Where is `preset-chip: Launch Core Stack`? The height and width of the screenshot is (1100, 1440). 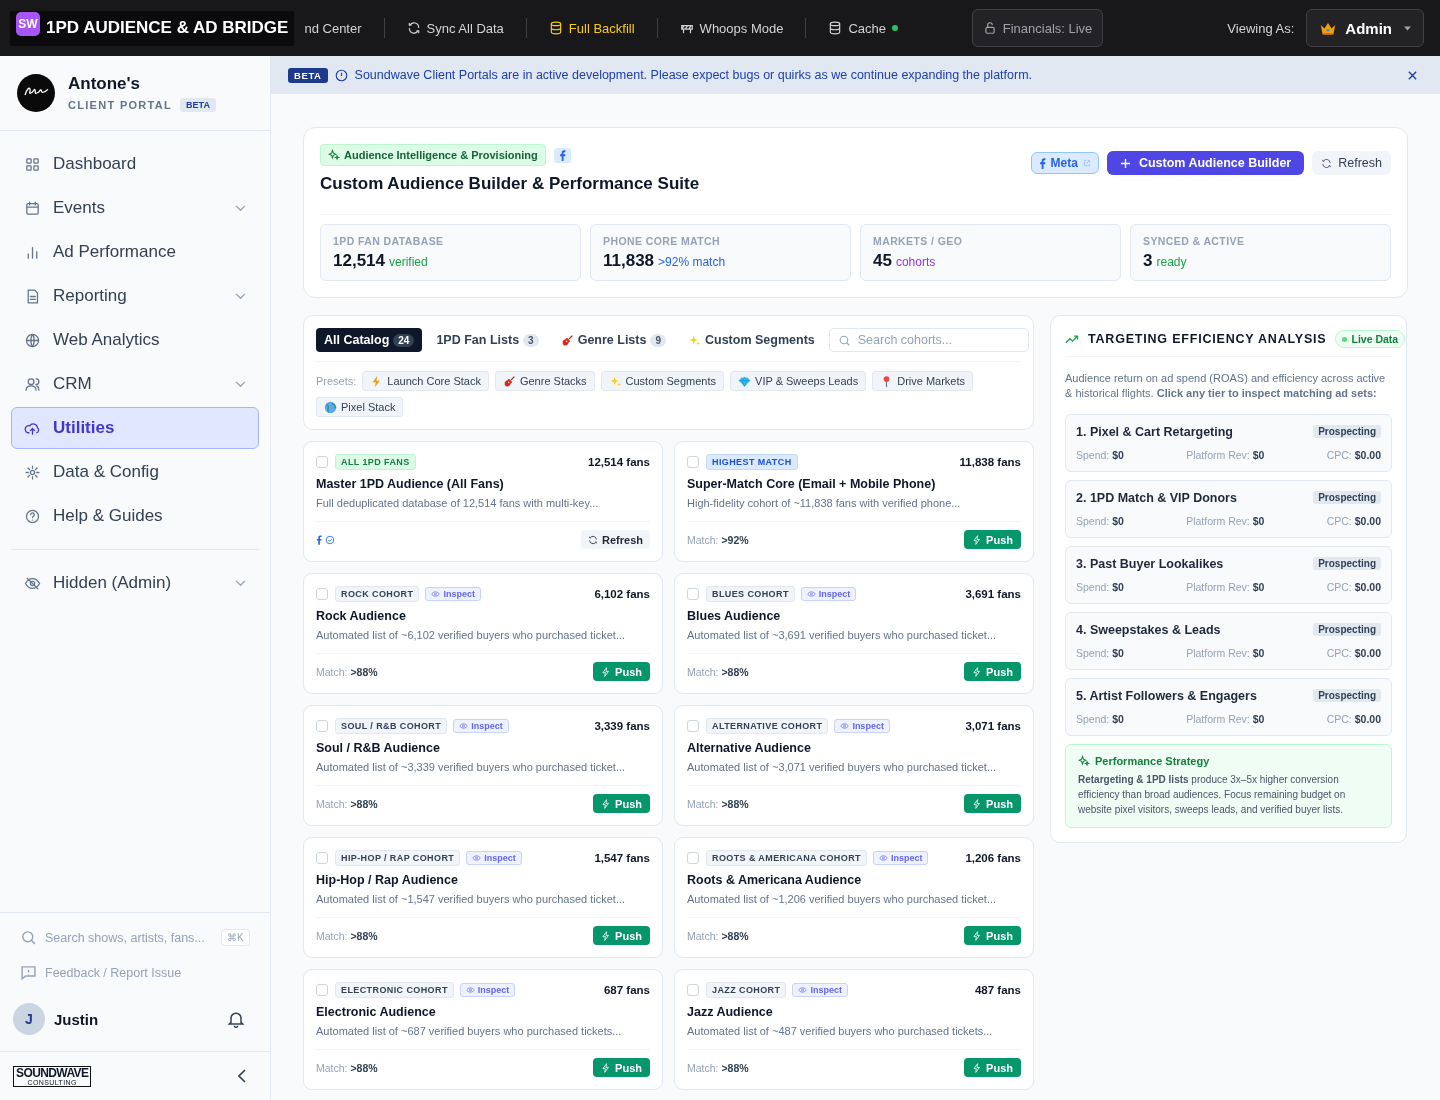 preset-chip: Launch Core Stack is located at coordinates (425, 381).